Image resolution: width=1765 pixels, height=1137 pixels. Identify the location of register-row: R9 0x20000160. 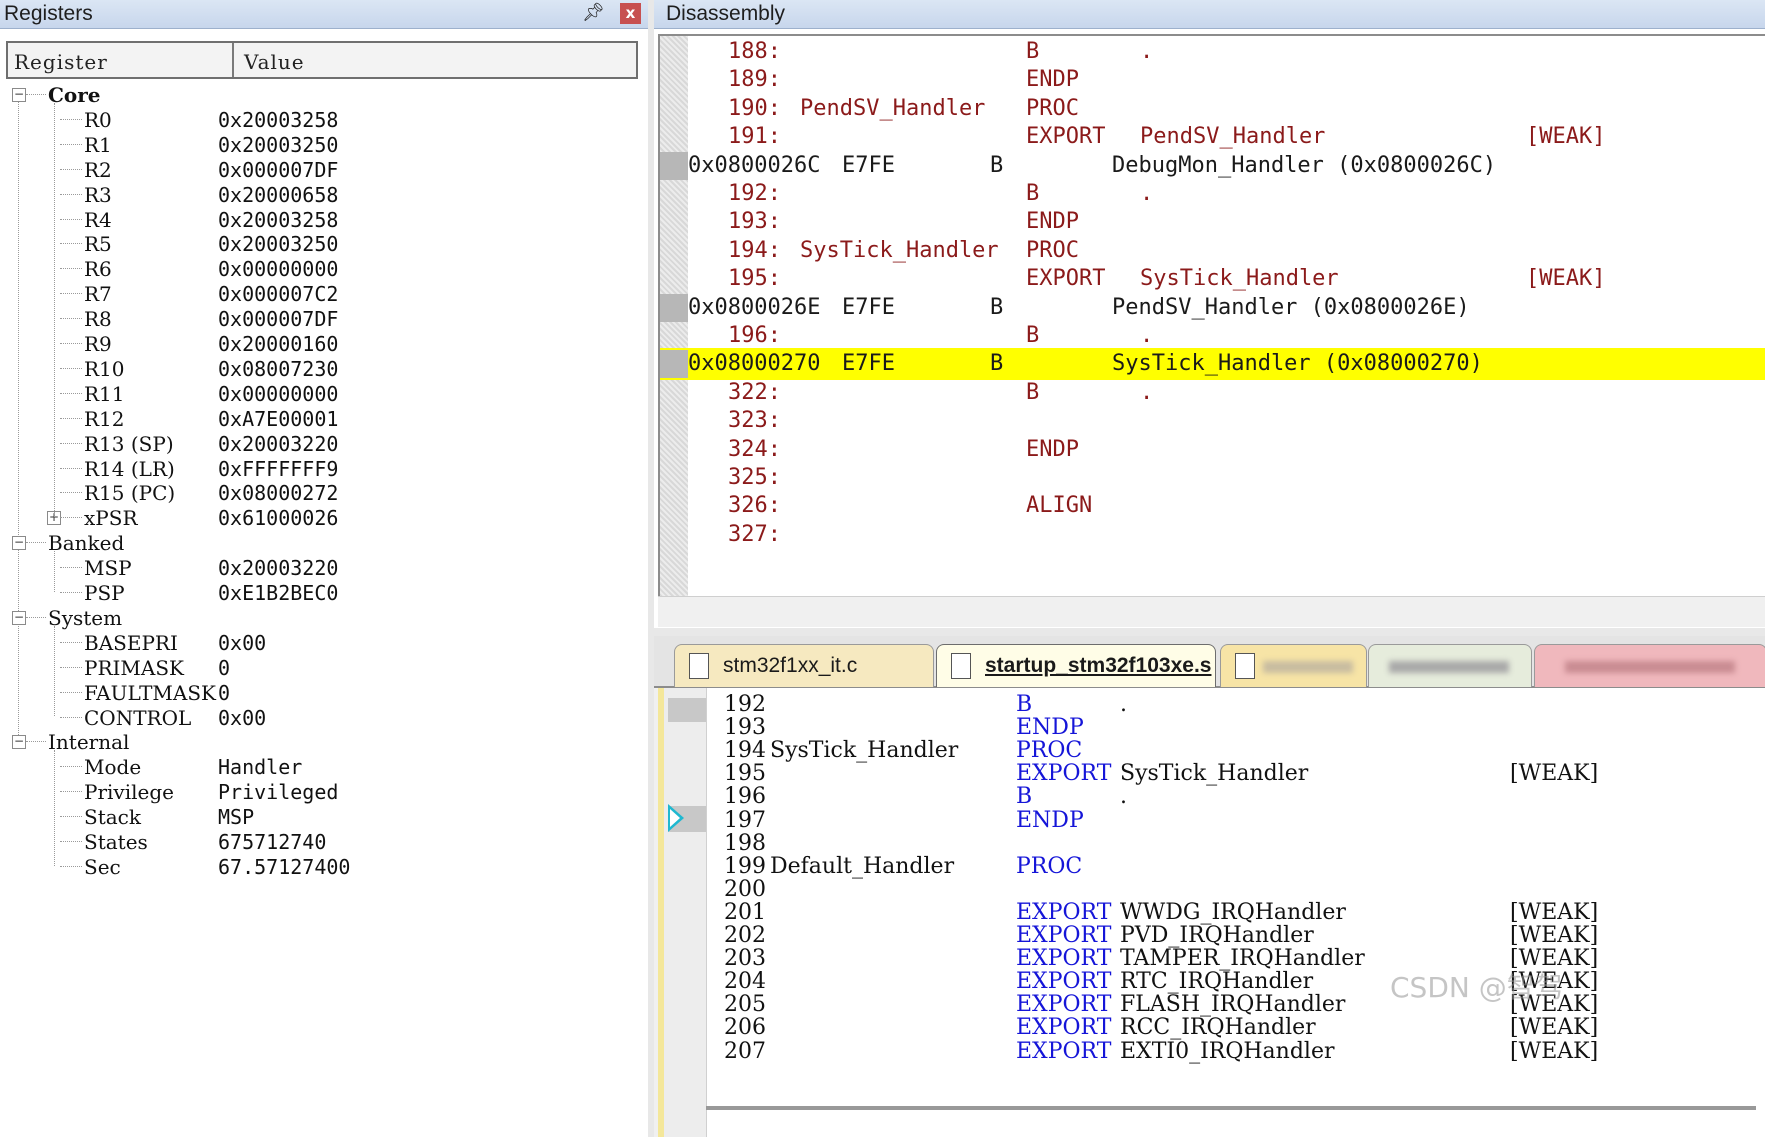
(324, 345).